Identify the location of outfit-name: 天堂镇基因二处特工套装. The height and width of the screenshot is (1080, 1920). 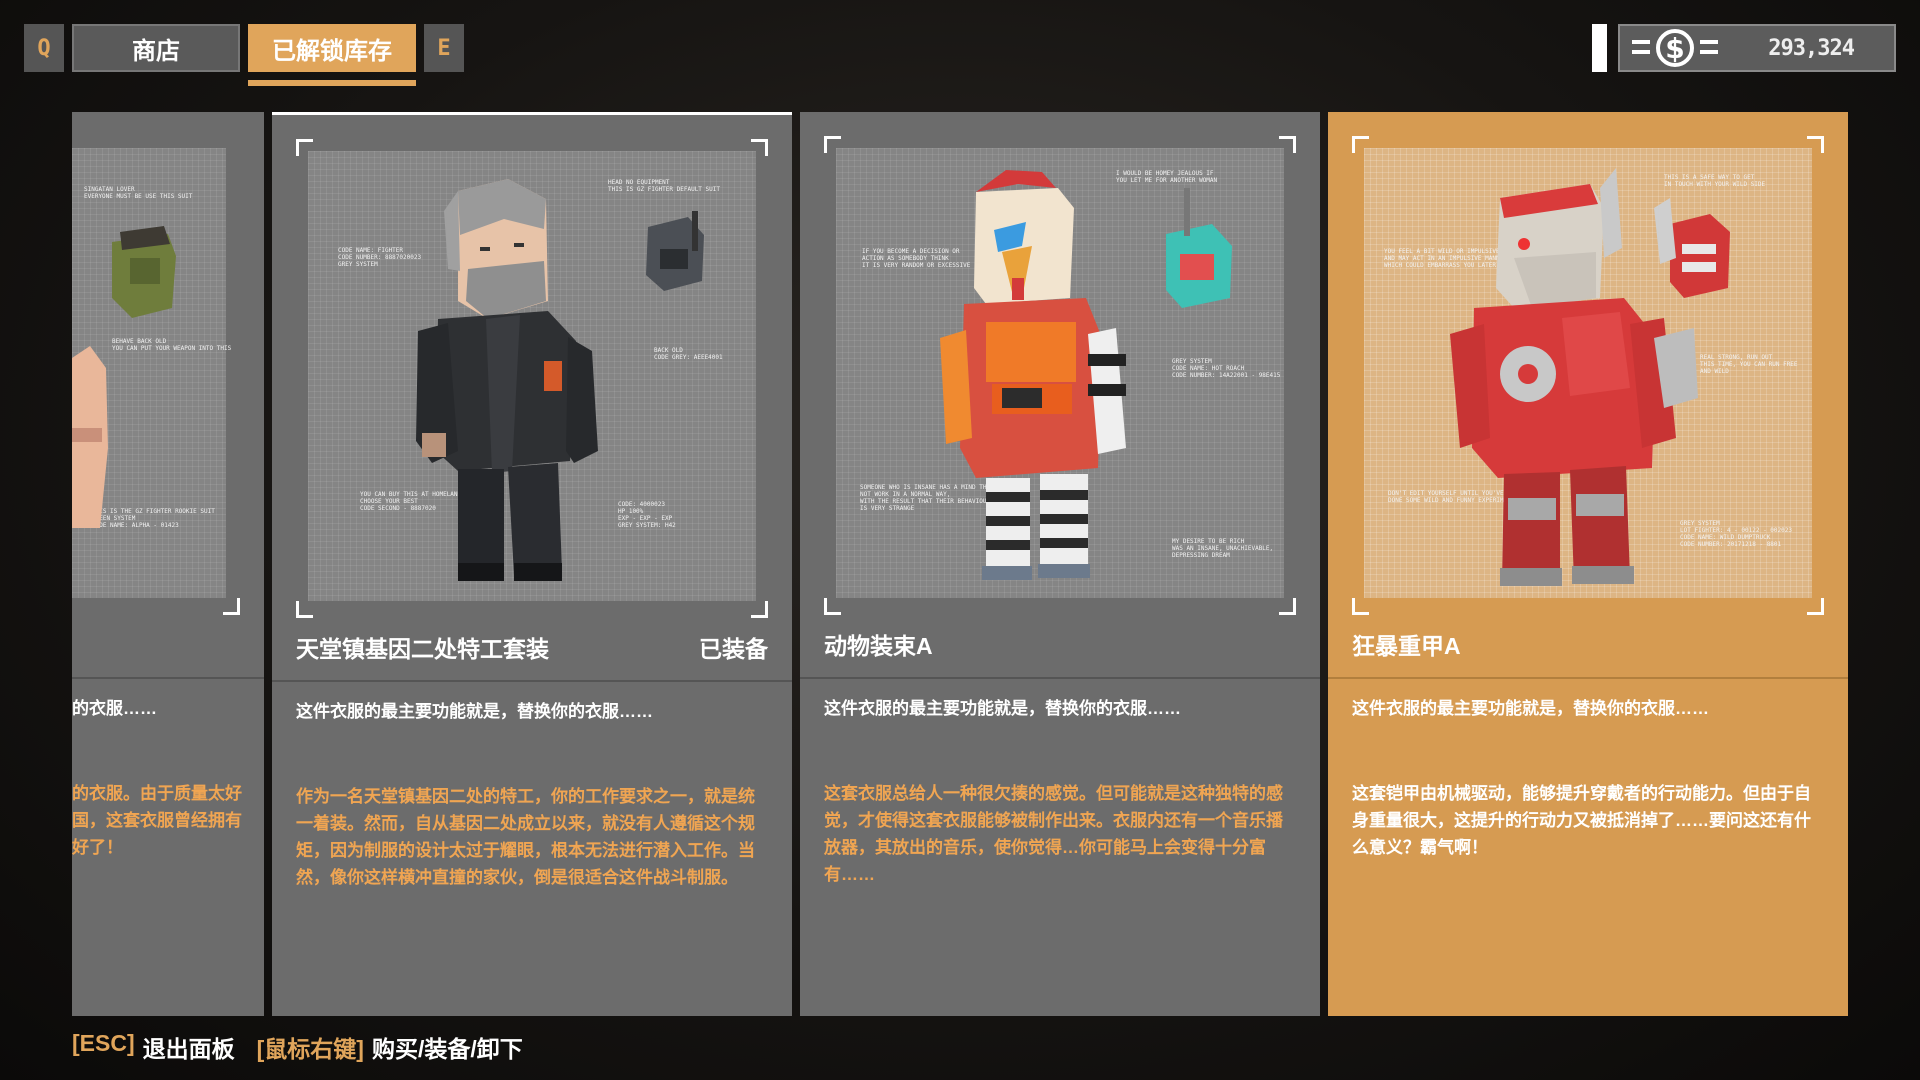
(422, 649).